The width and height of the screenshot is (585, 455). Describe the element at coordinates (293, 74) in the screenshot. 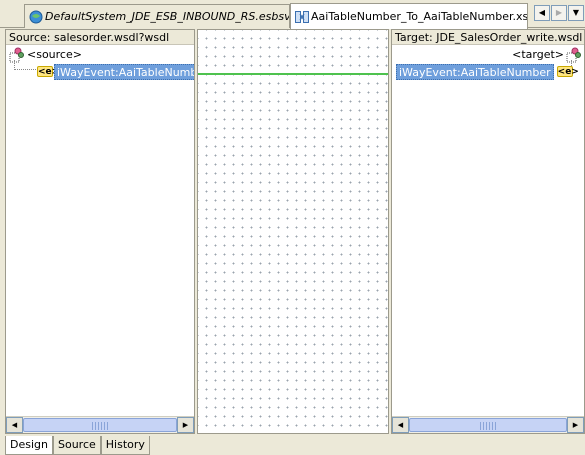

I see `mapping-link` at that location.